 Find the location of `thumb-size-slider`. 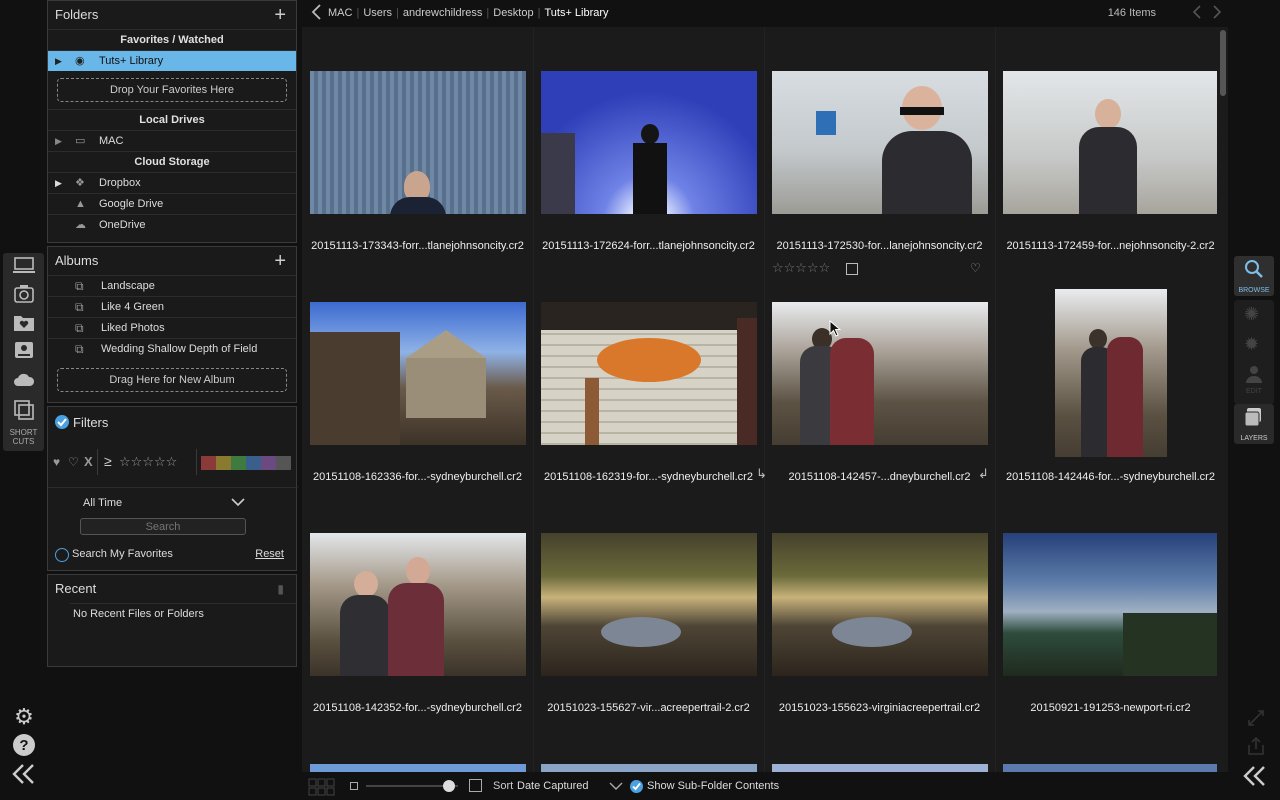

thumb-size-slider is located at coordinates (412, 786).